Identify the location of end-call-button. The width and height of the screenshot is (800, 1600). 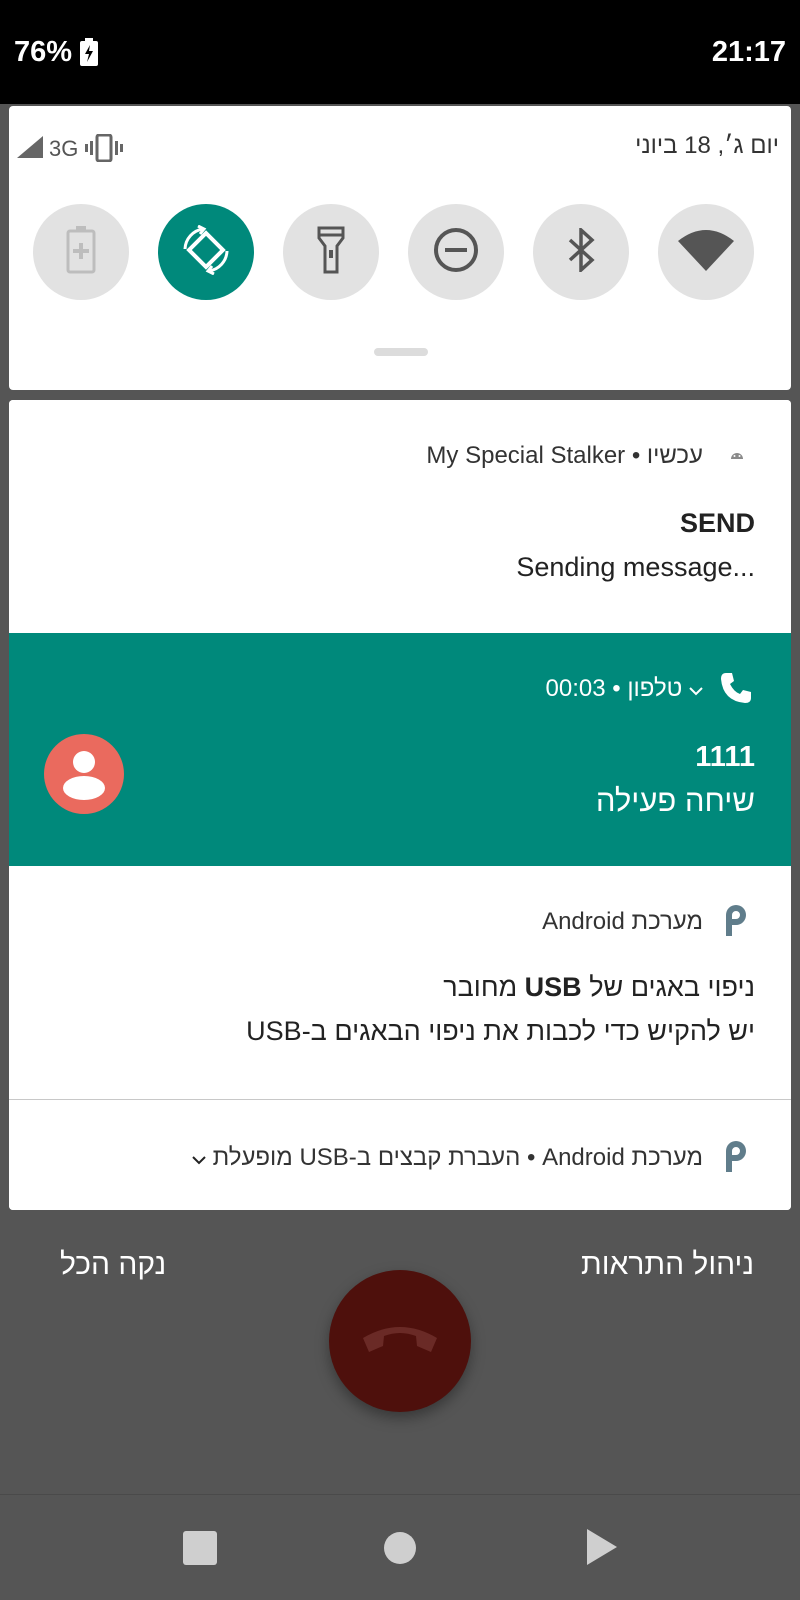
(400, 1341).